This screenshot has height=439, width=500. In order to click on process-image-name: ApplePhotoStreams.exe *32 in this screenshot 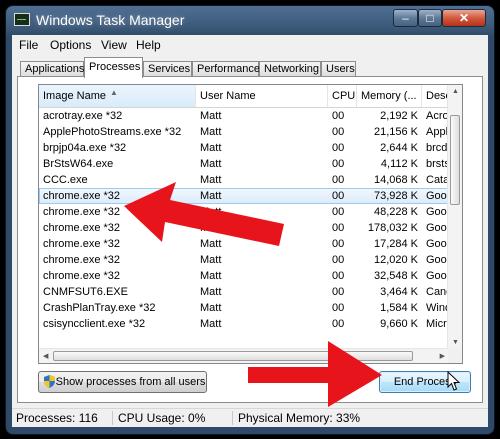, I will do `click(112, 132)`.